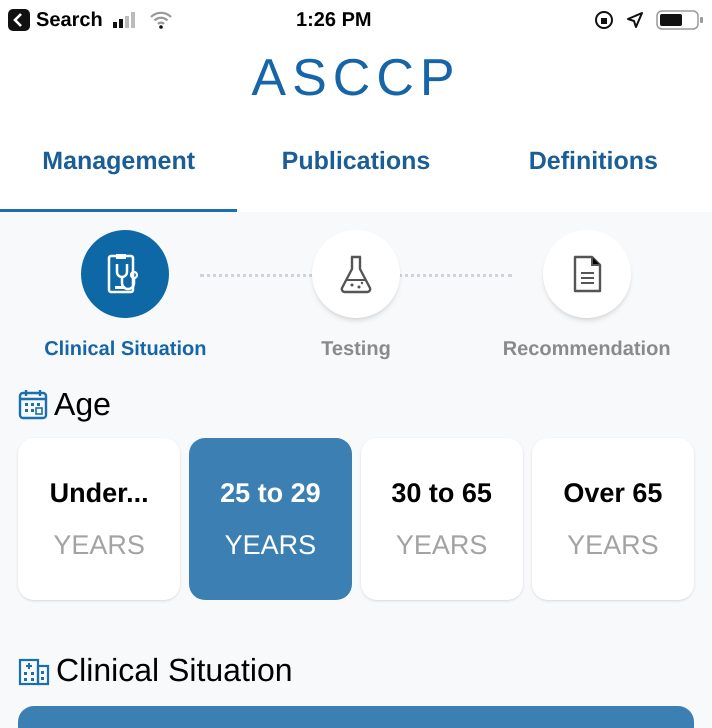 The height and width of the screenshot is (728, 712). What do you see at coordinates (125, 349) in the screenshot?
I see `step-label: Clinical Situation` at bounding box center [125, 349].